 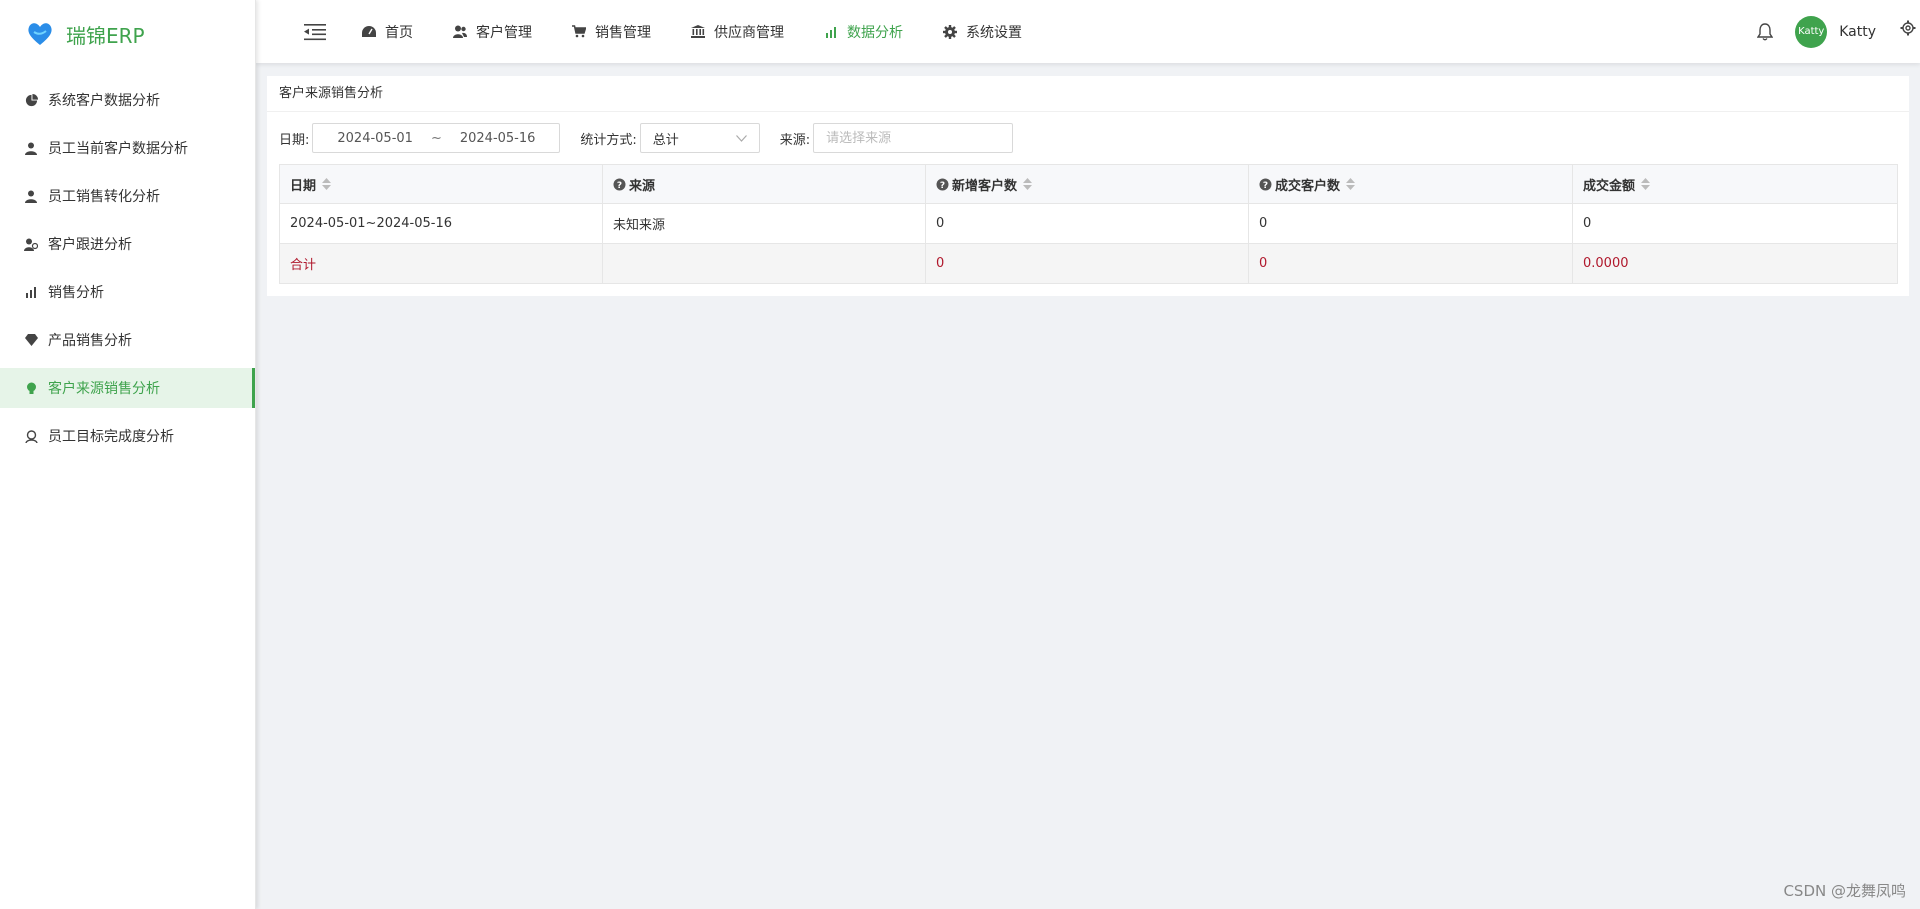 I want to click on sidebar-item-label: 产品销售分析, so click(x=90, y=341).